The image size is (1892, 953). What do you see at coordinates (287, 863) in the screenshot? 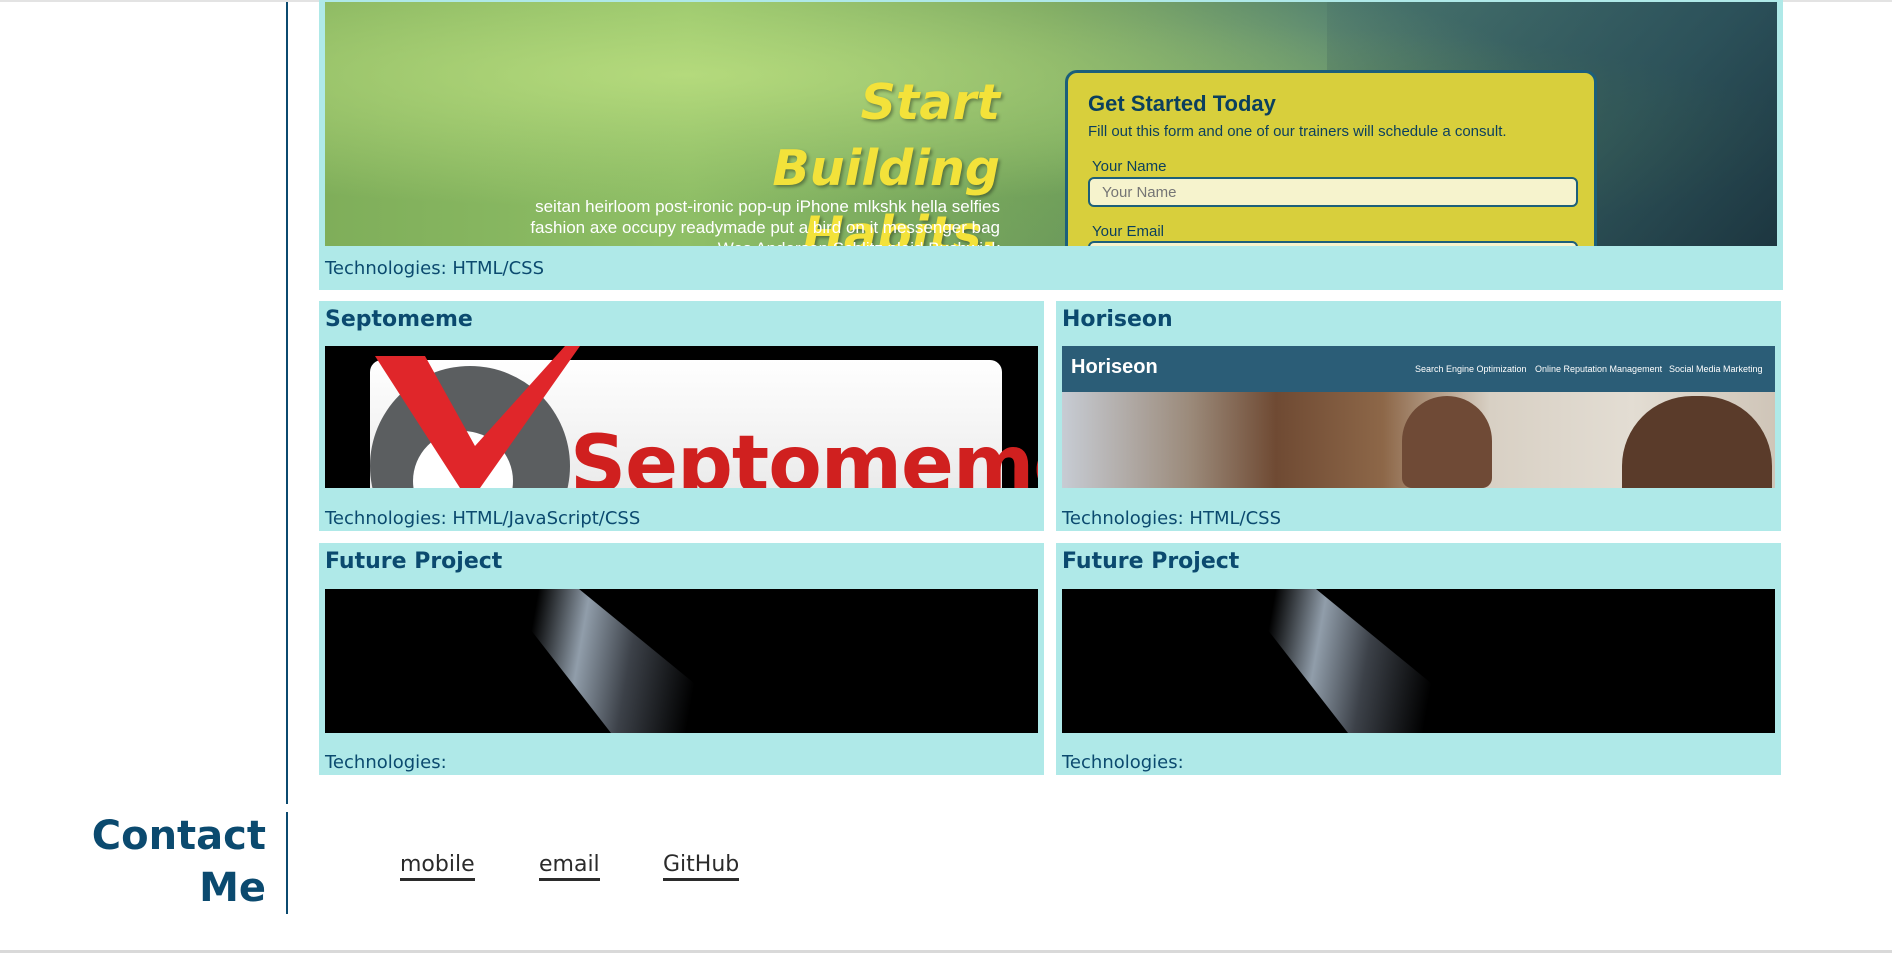
I see `contact-section-divider` at bounding box center [287, 863].